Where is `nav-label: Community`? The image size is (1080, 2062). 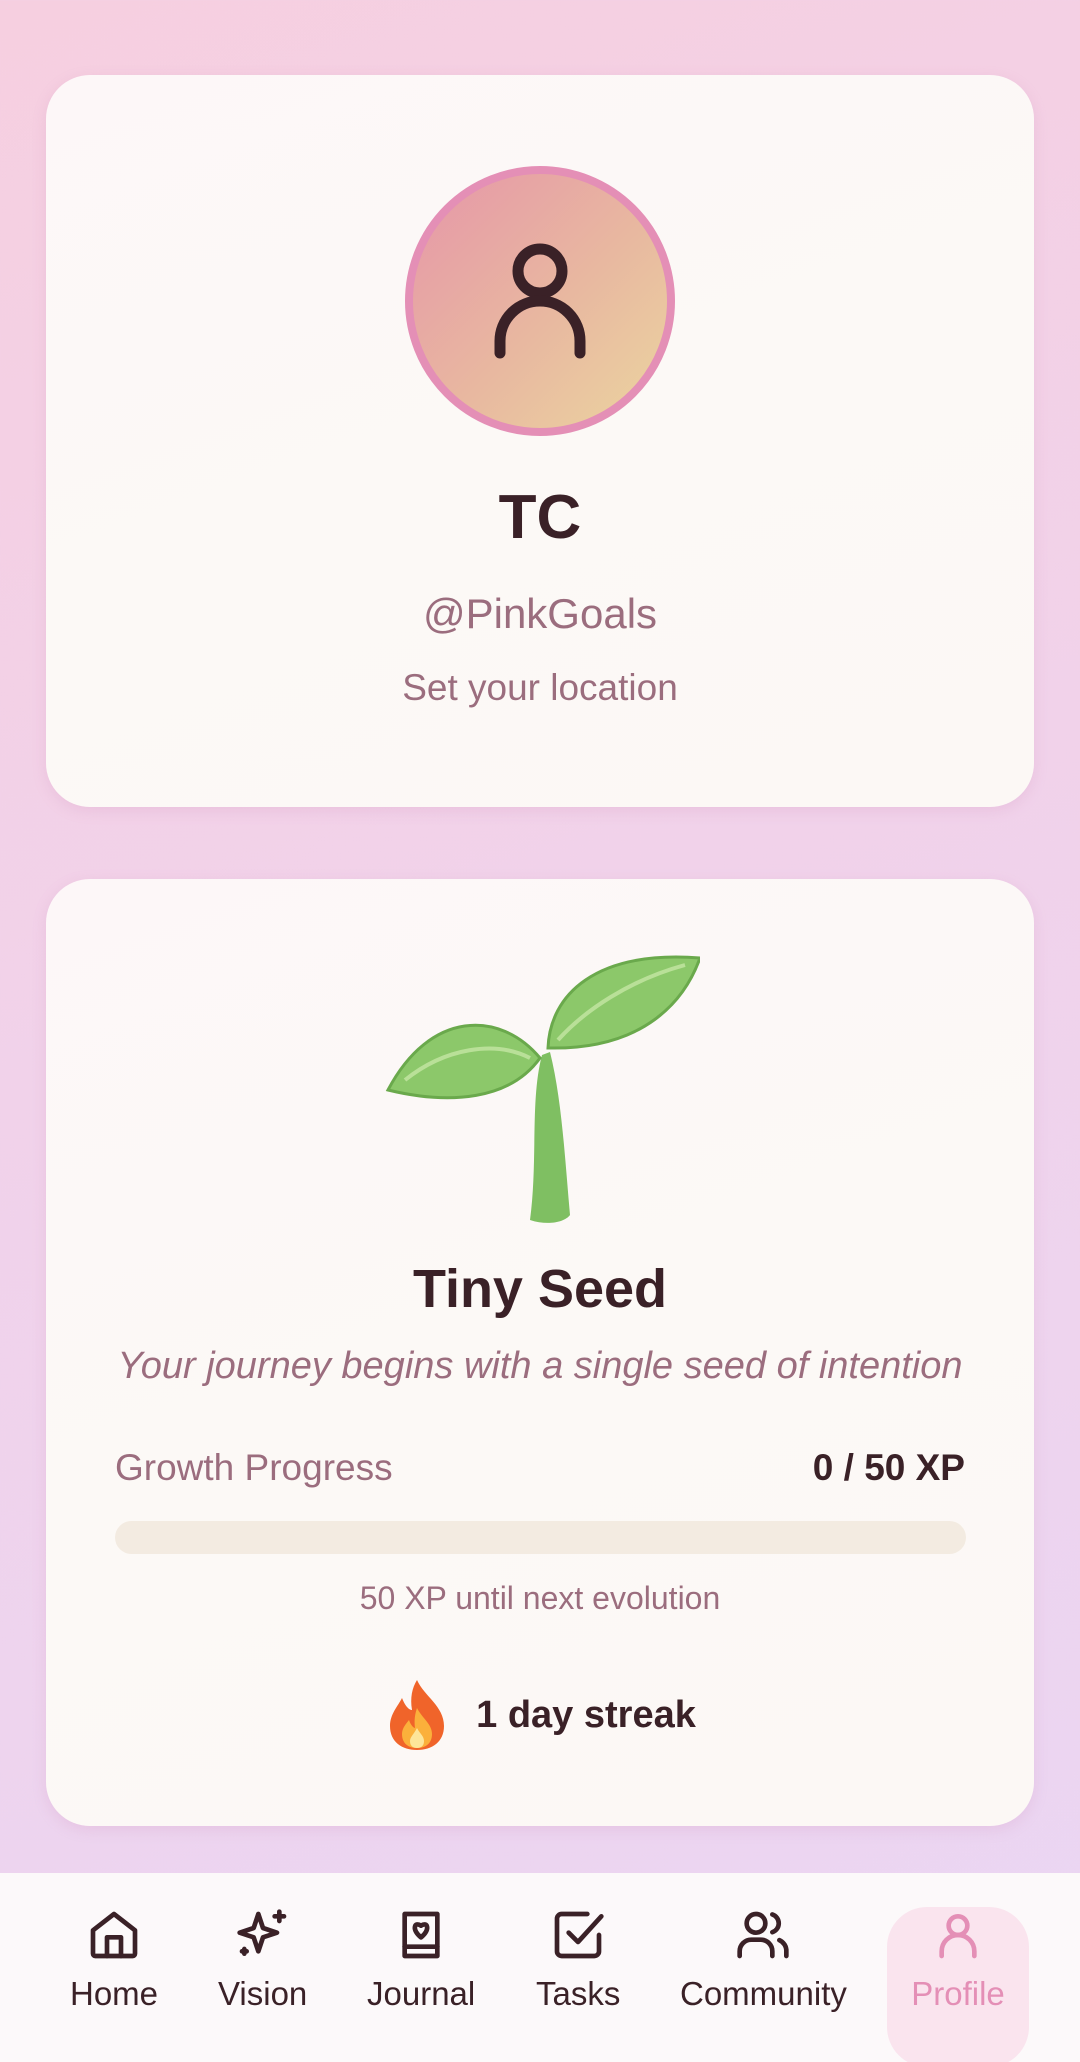
nav-label: Community is located at coordinates (763, 1993).